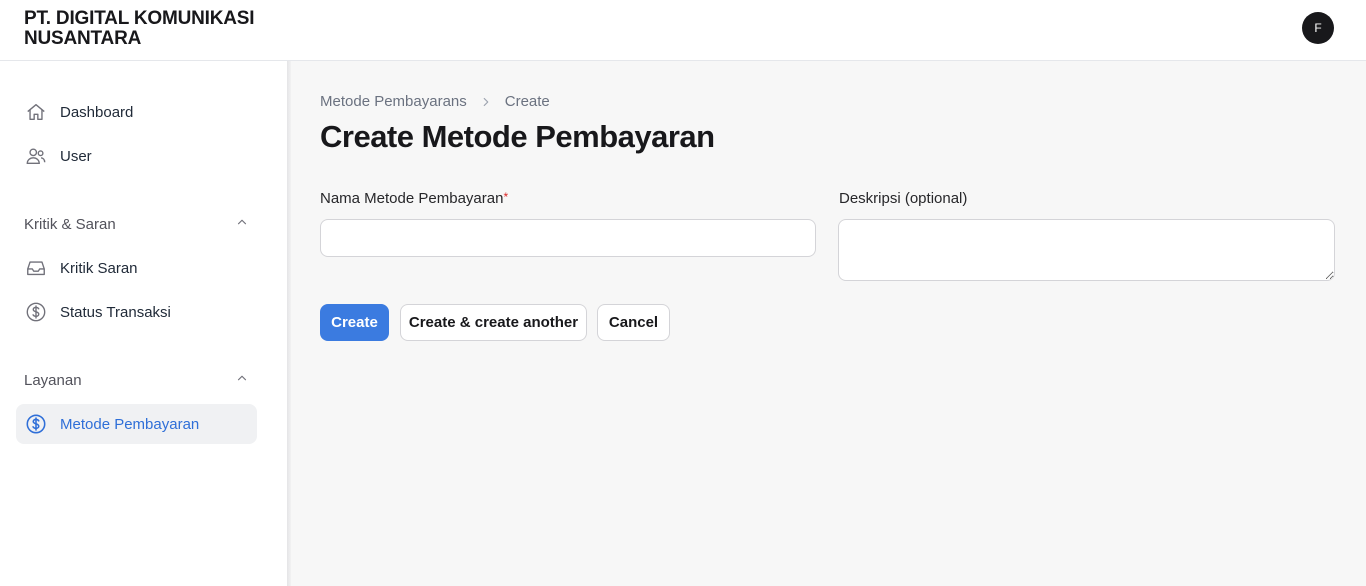 Image resolution: width=1366 pixels, height=586 pixels. Describe the element at coordinates (568, 238) in the screenshot. I see `name-input` at that location.